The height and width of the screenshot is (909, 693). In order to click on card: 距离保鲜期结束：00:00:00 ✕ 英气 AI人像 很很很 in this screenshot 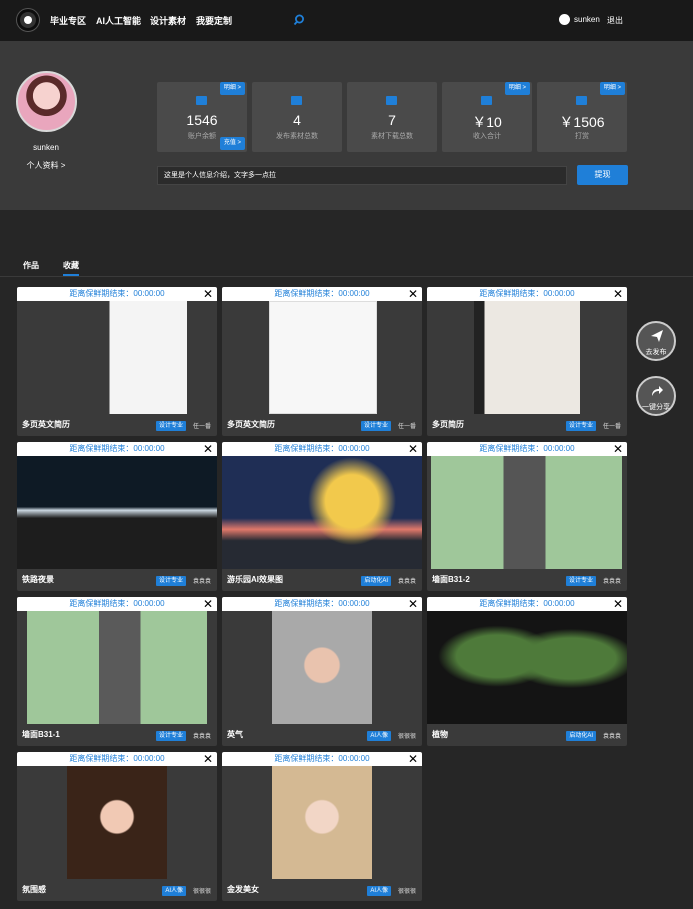, I will do `click(322, 671)`.